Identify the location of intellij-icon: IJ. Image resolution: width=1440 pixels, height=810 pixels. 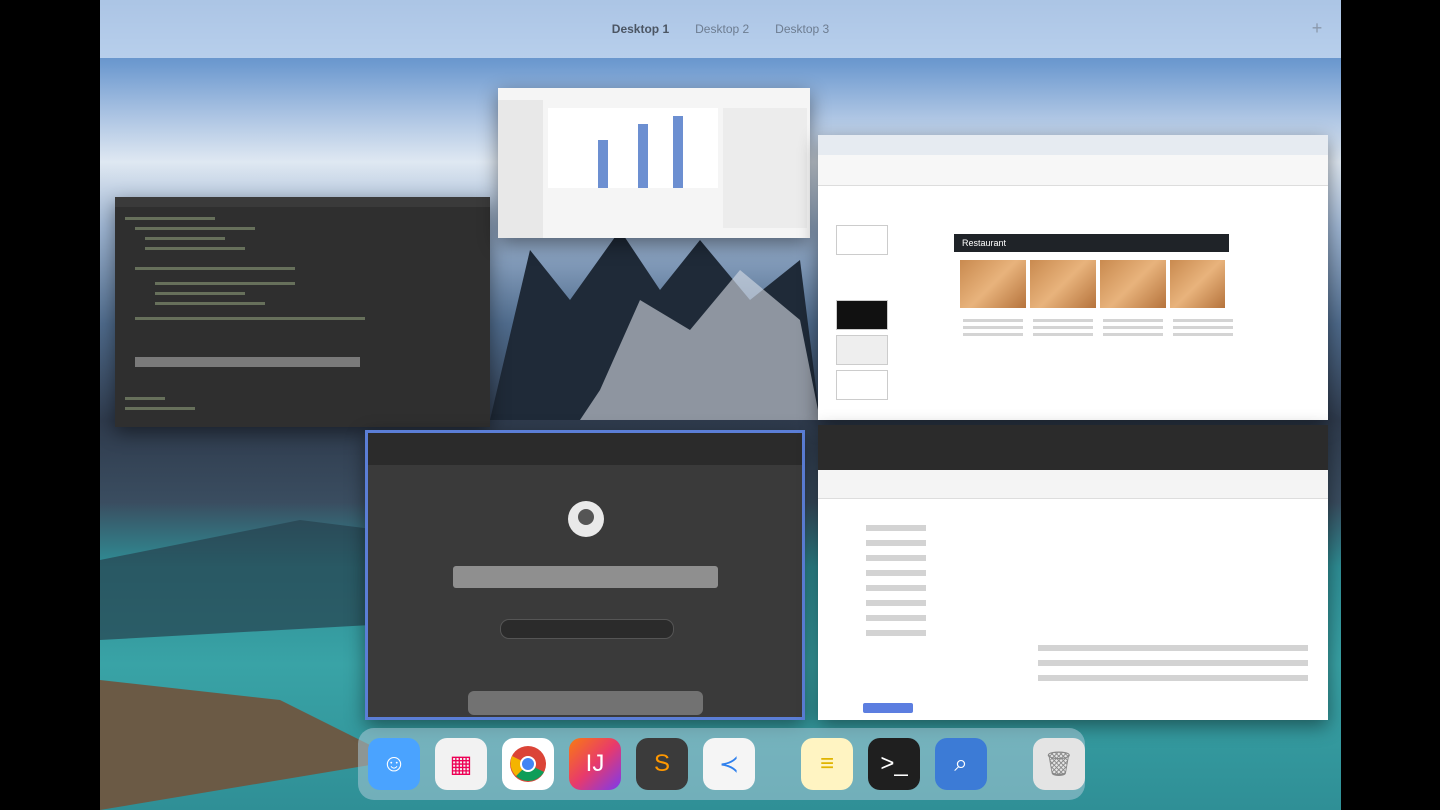
(595, 764).